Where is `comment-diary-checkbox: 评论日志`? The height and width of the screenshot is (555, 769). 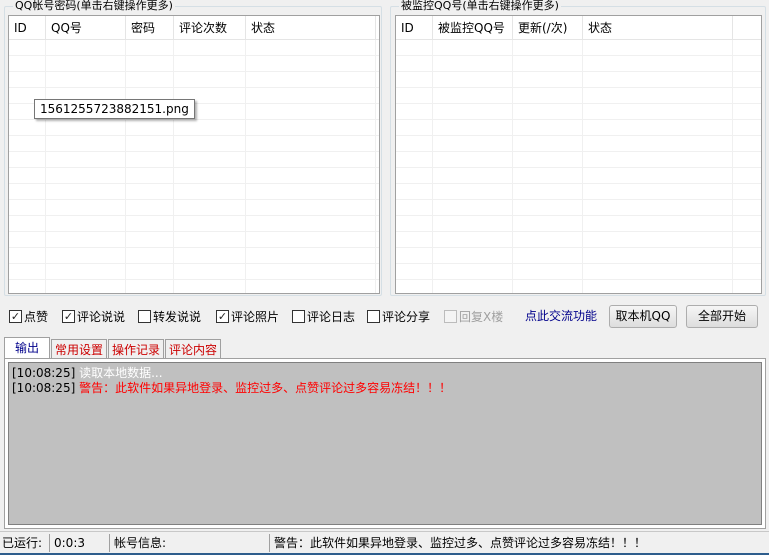
comment-diary-checkbox: 评论日志 is located at coordinates (323, 316).